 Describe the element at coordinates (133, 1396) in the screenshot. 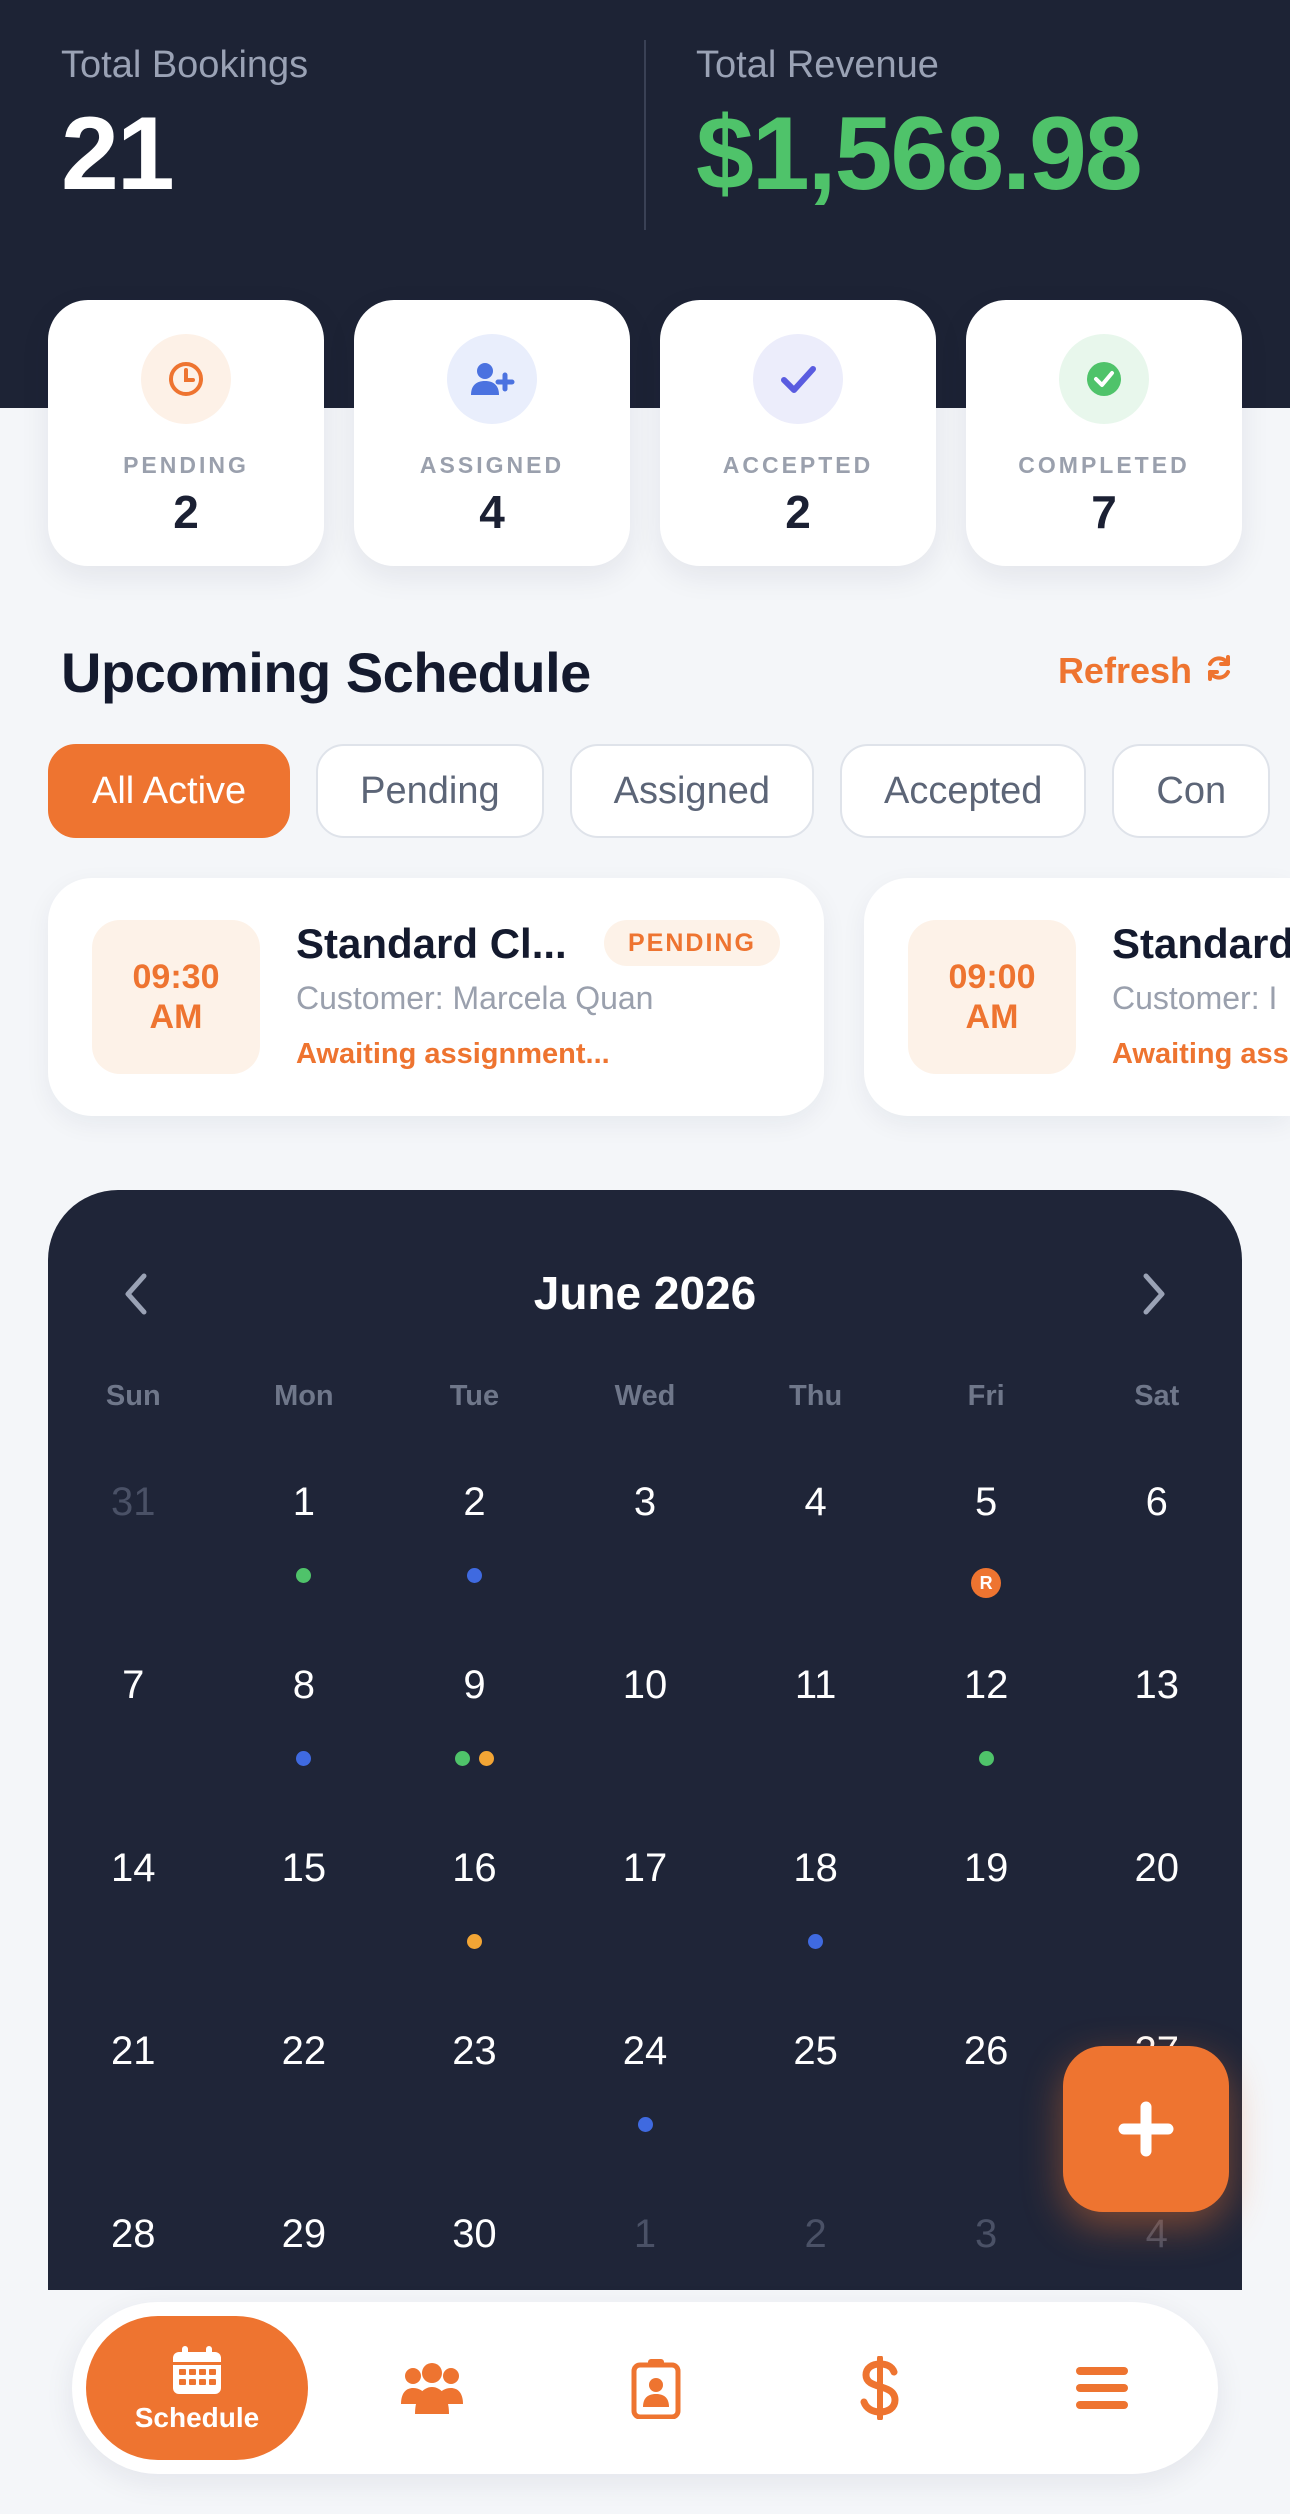

I see `weekday-label: Sun` at that location.